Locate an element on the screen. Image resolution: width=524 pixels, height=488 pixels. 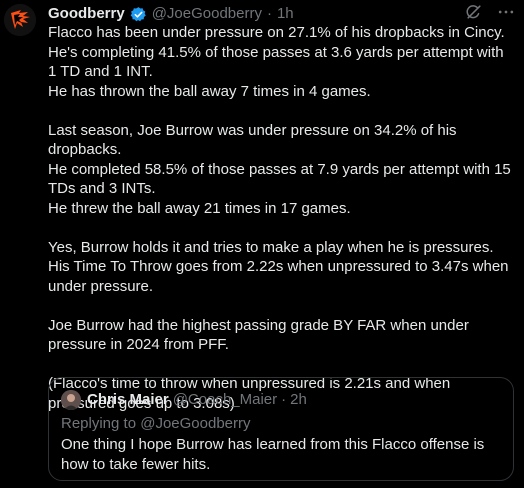
author-avatar is located at coordinates (20, 20).